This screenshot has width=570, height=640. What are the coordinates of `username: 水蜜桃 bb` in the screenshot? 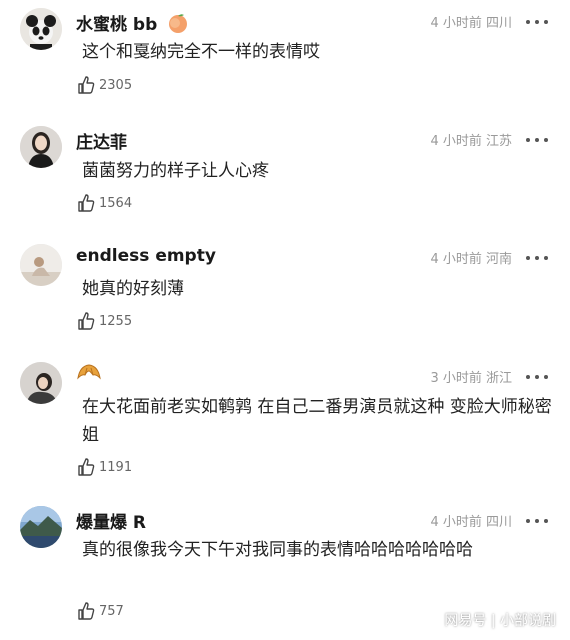 It's located at (132, 24).